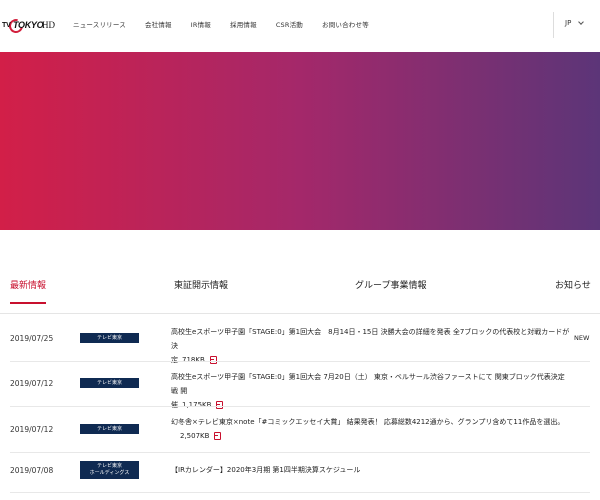 This screenshot has width=600, height=500. I want to click on file-size: 1,175KB, so click(197, 405).